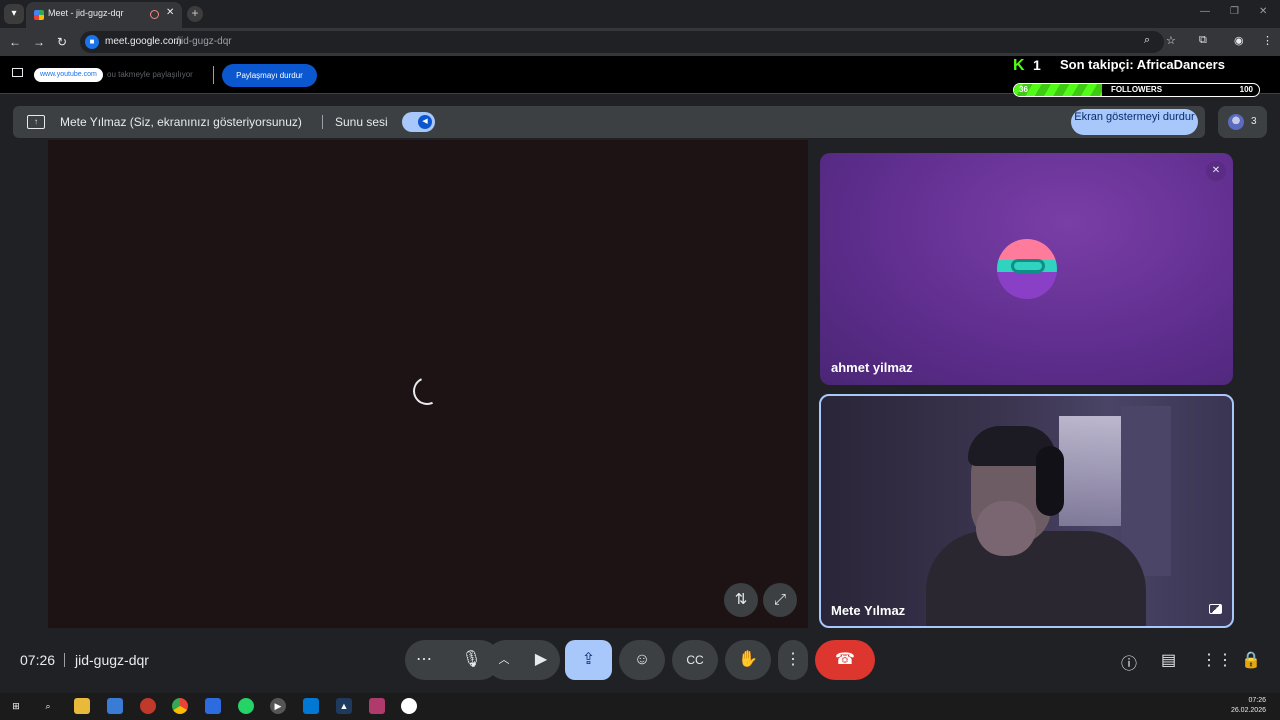 This screenshot has width=1280, height=720. What do you see at coordinates (344, 706) in the screenshot?
I see `app-icon: ▲` at bounding box center [344, 706].